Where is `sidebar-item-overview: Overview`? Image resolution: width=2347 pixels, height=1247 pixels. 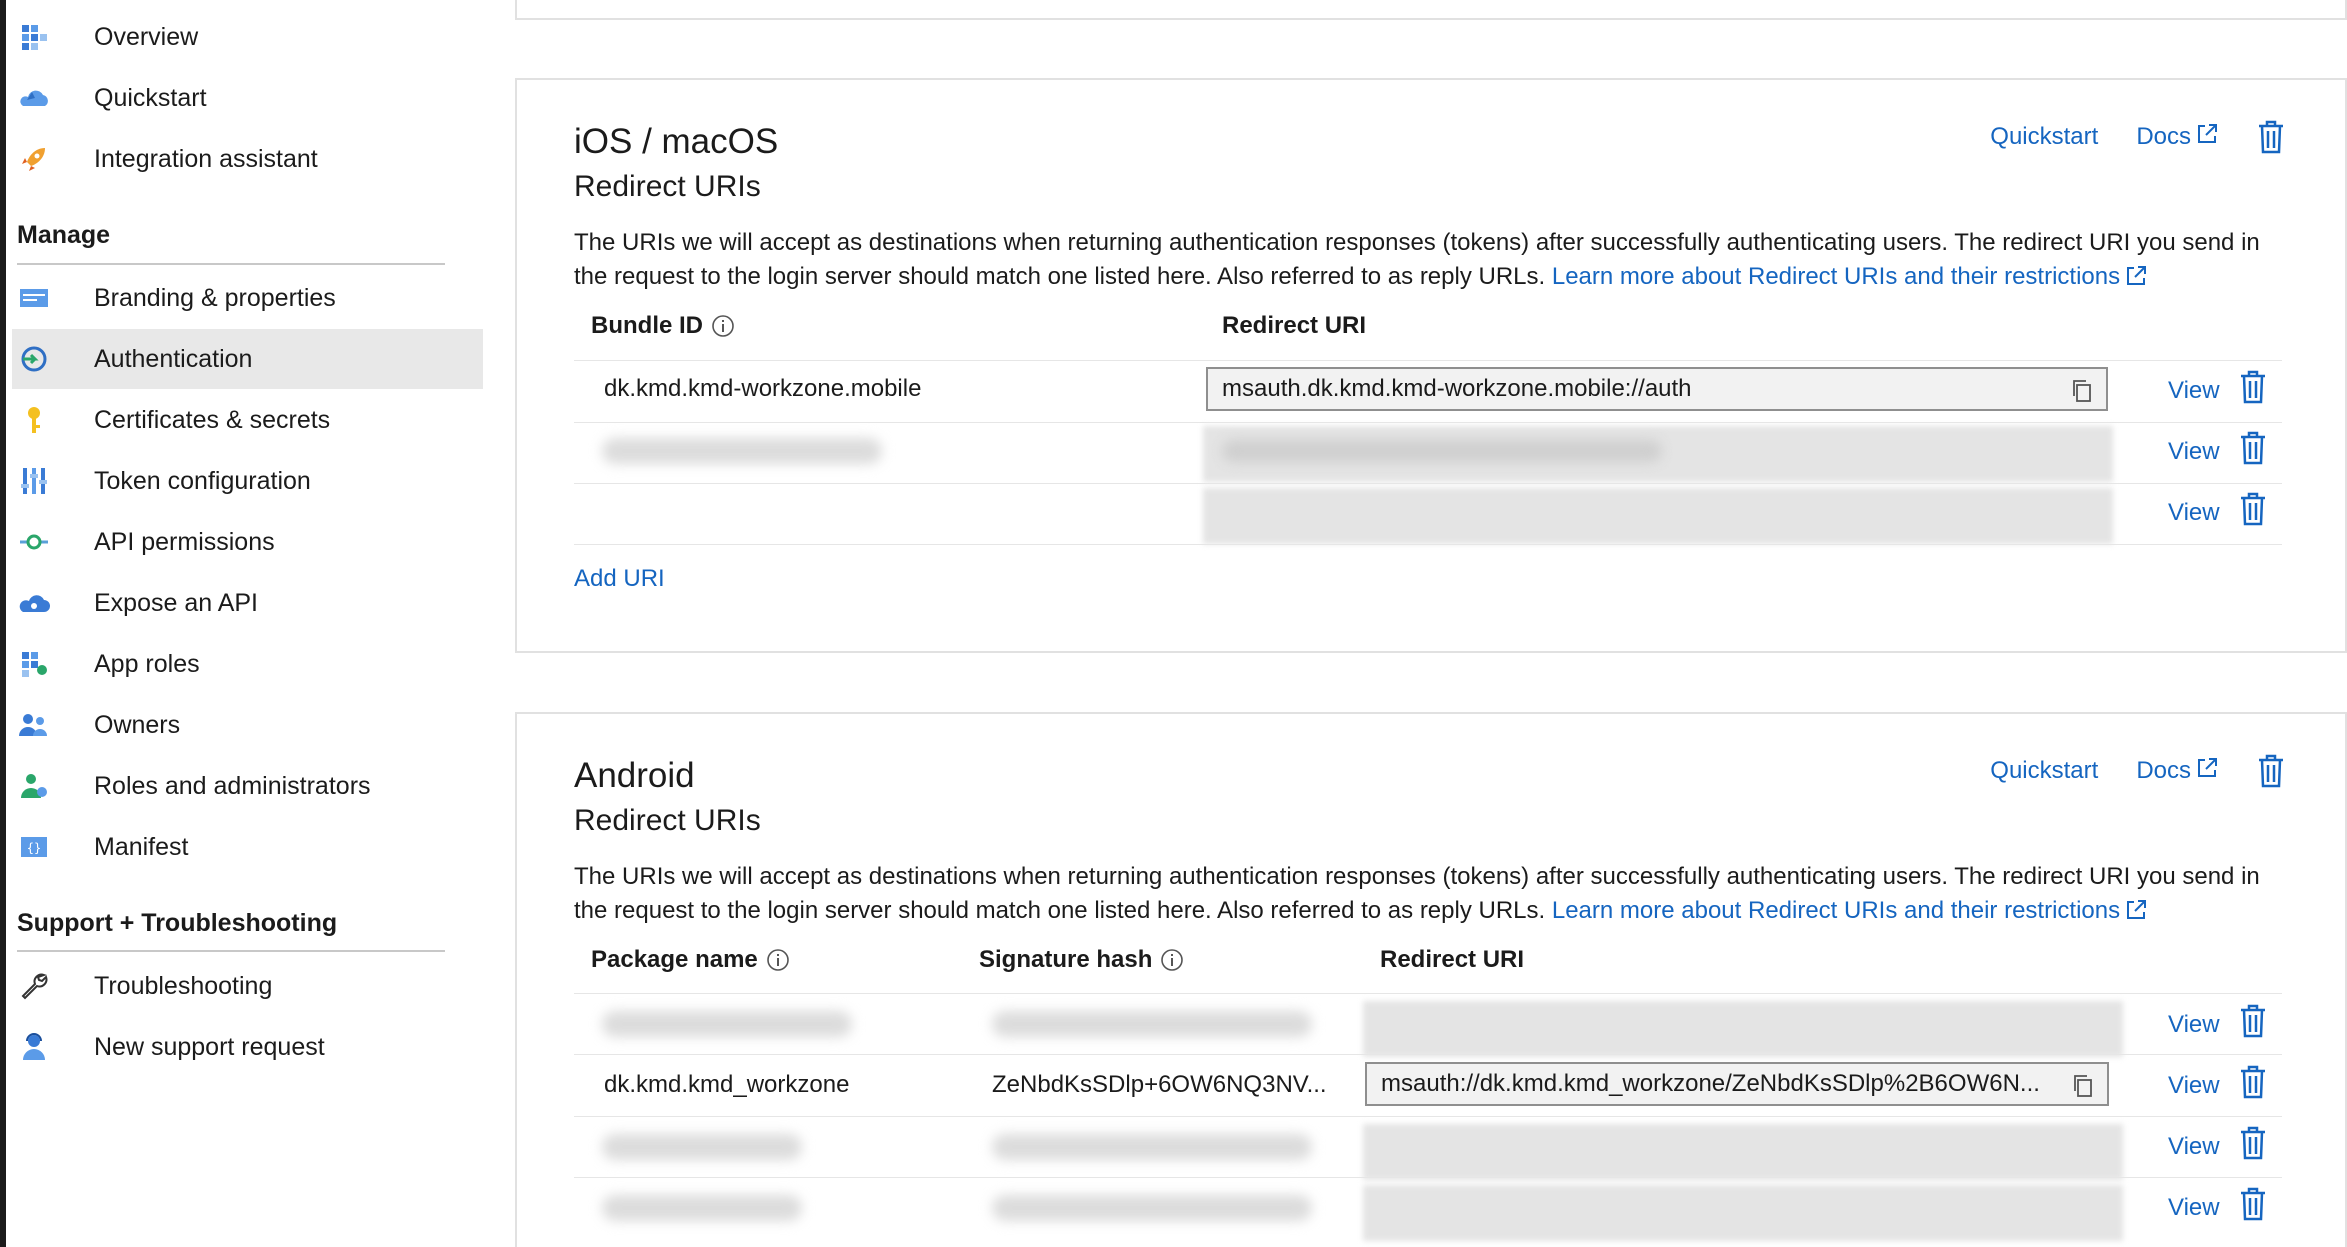 sidebar-item-overview: Overview is located at coordinates (247, 37).